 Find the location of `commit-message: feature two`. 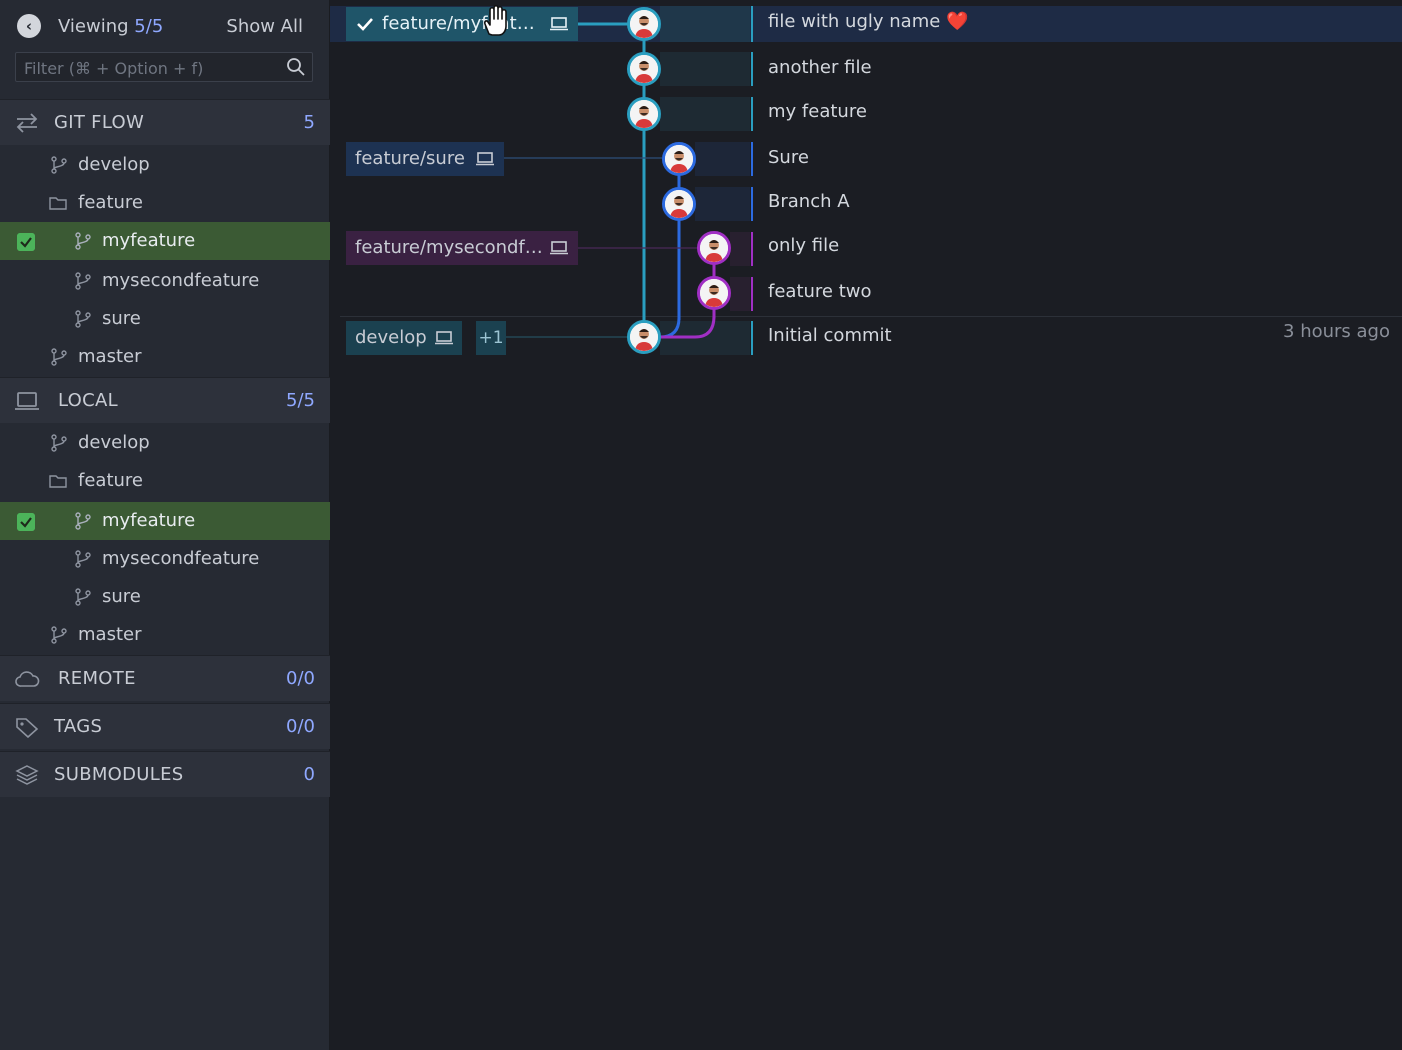

commit-message: feature two is located at coordinates (820, 291).